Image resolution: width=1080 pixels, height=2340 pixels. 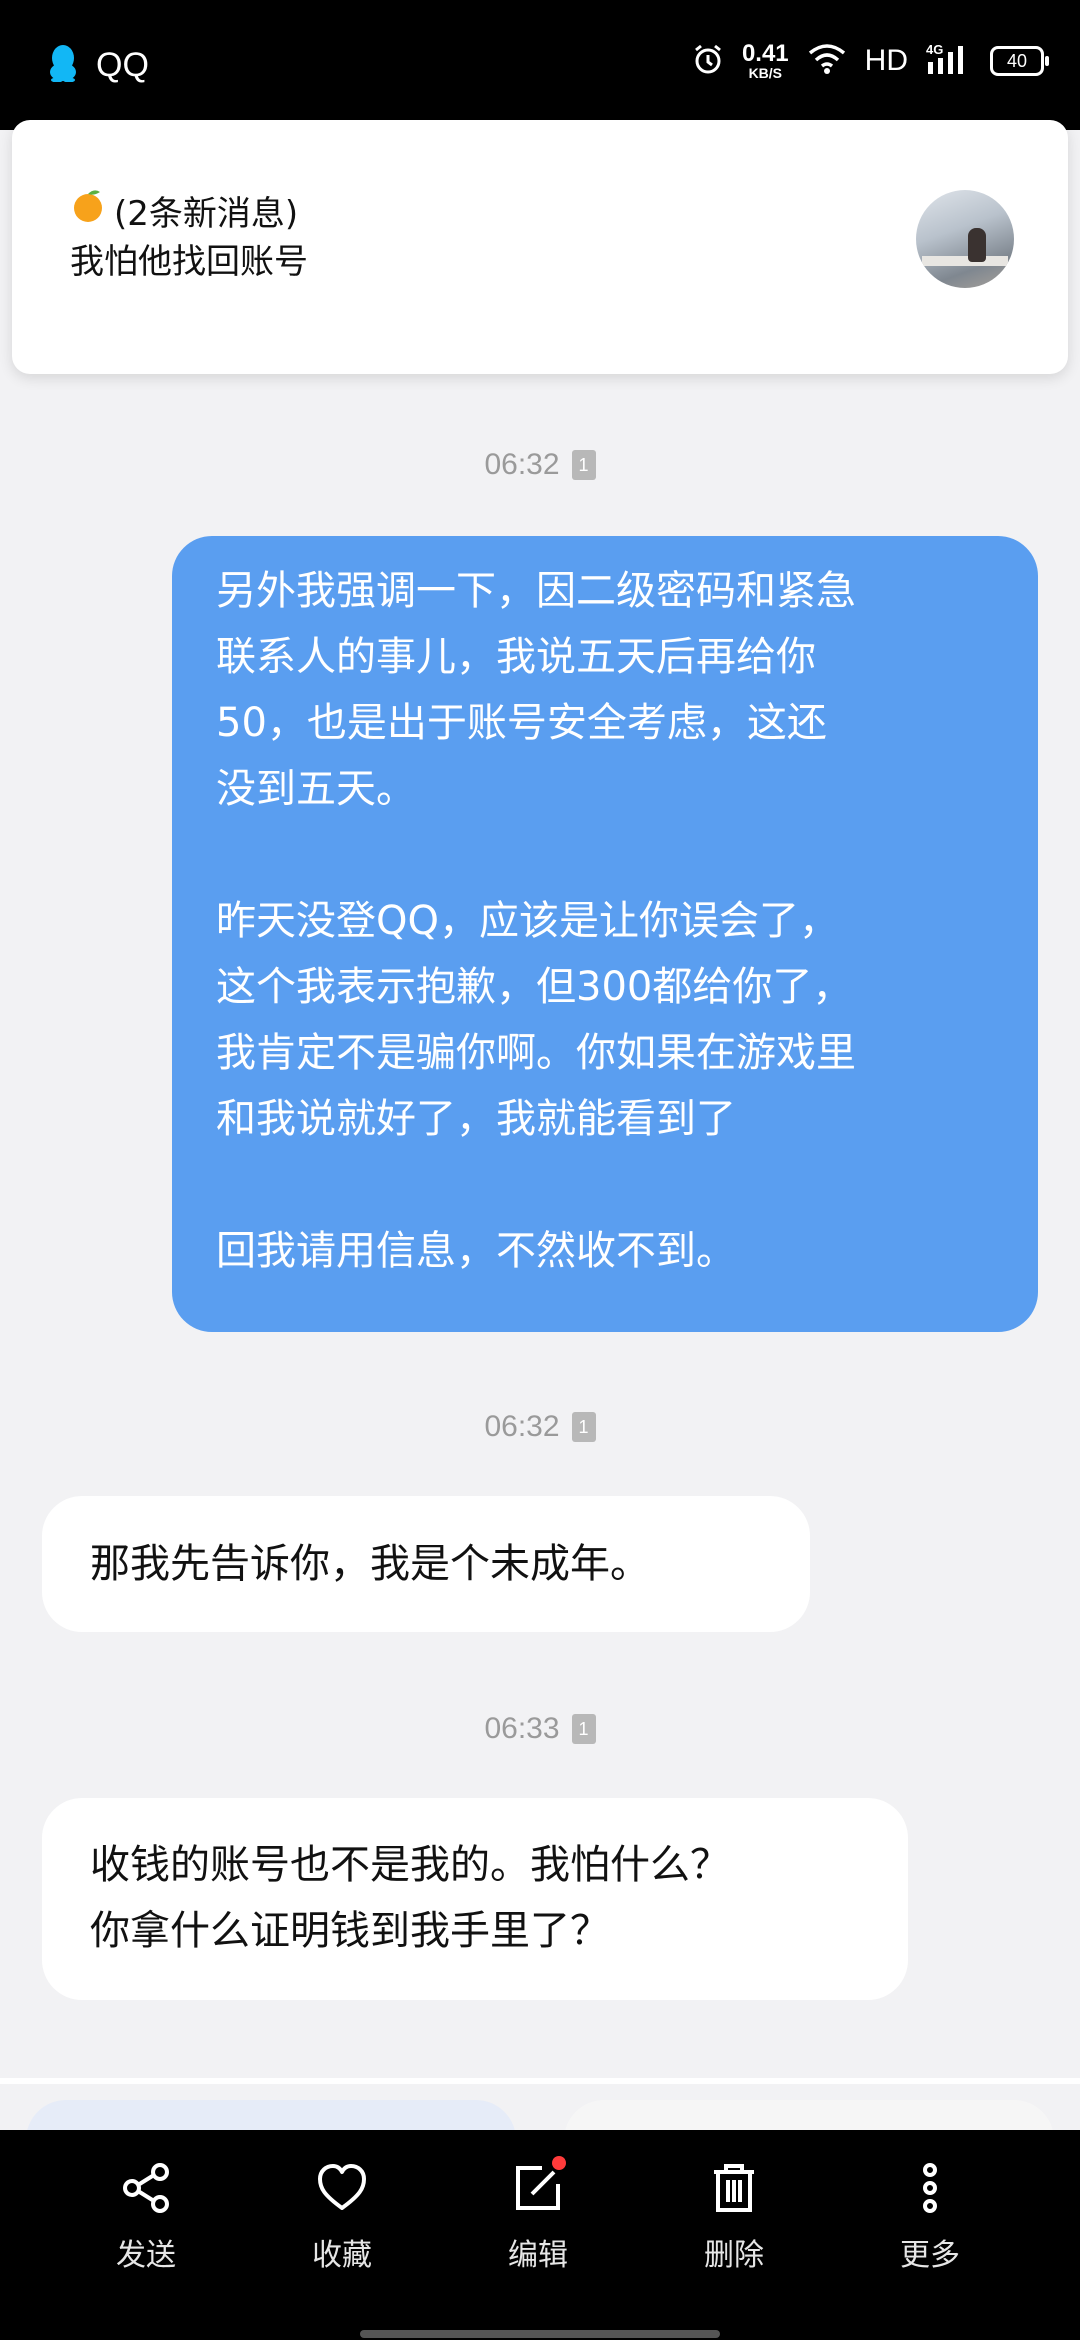 I want to click on orange-emoji-icon, so click(x=88, y=210).